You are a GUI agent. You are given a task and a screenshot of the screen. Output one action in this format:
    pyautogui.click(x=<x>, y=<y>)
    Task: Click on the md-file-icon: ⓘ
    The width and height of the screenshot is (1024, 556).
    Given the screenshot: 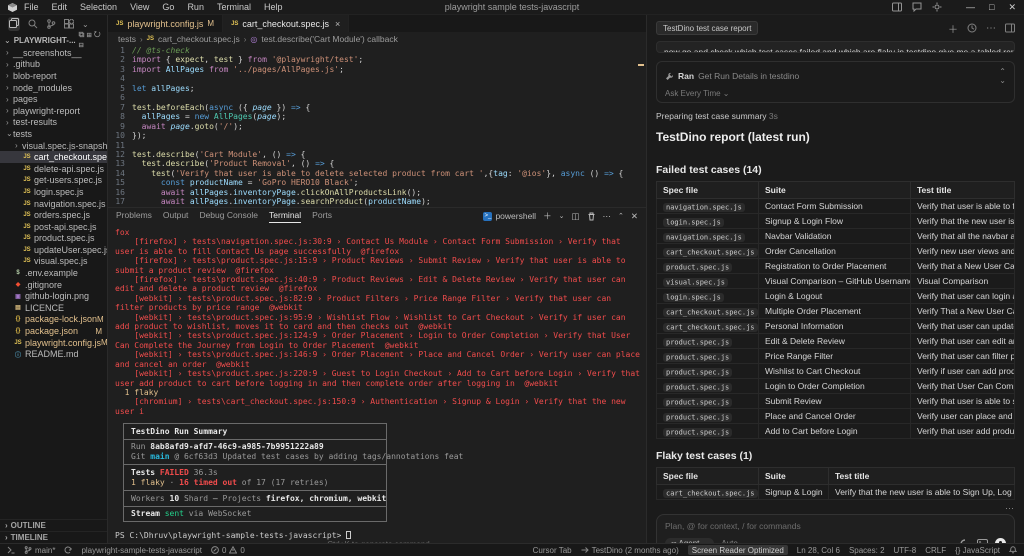 What is the action you would take?
    pyautogui.click(x=17, y=355)
    